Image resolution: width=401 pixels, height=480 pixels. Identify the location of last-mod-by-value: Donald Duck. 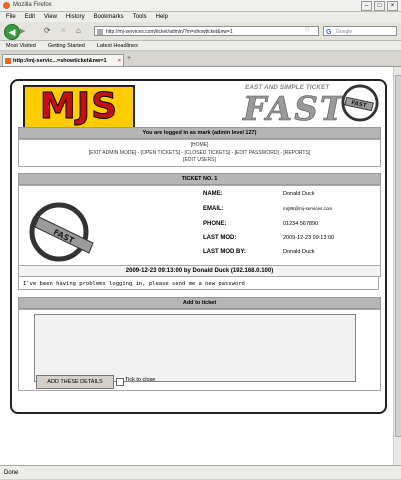
(299, 252).